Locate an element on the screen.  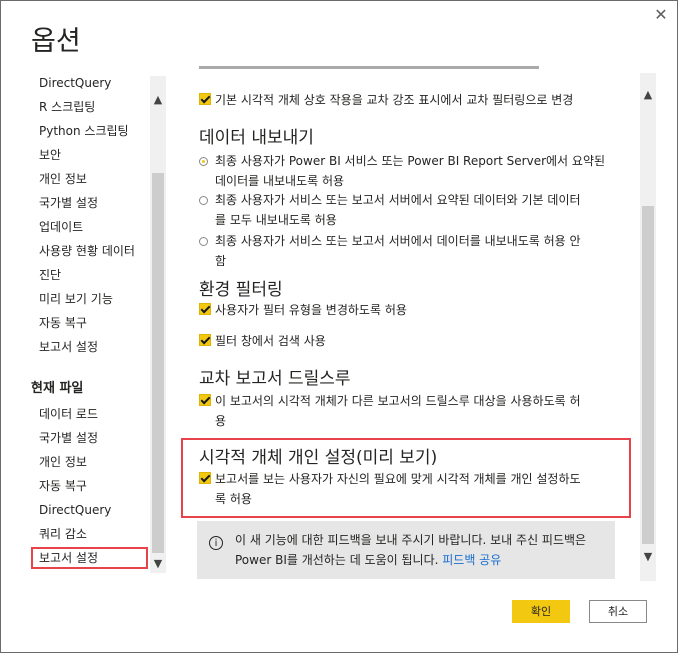
option-label: 사용자가 필터 유형을 변경하도록 허용 is located at coordinates (311, 310).